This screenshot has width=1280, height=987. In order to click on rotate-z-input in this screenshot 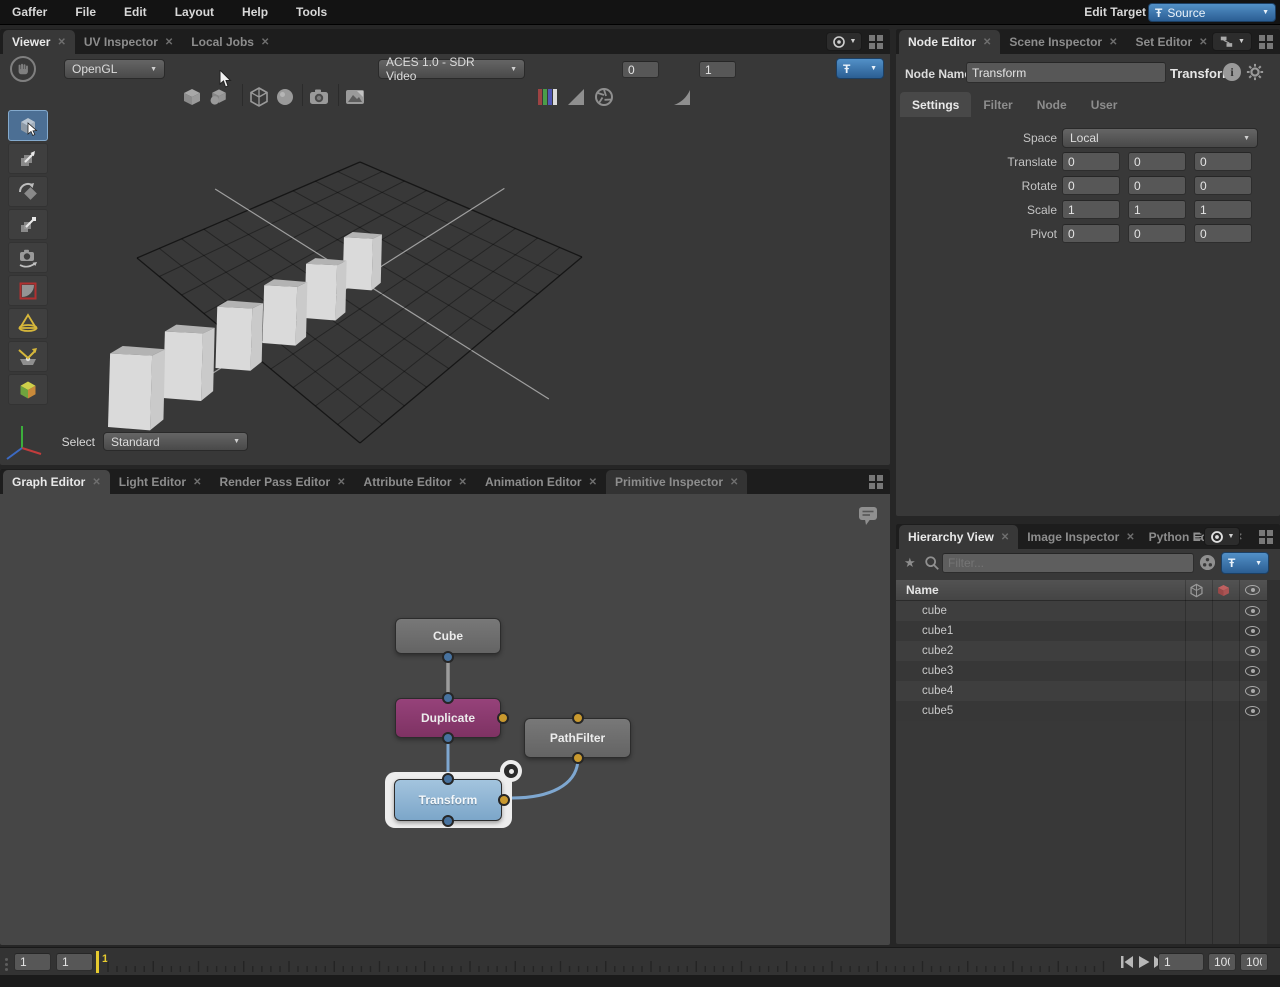, I will do `click(1223, 185)`.